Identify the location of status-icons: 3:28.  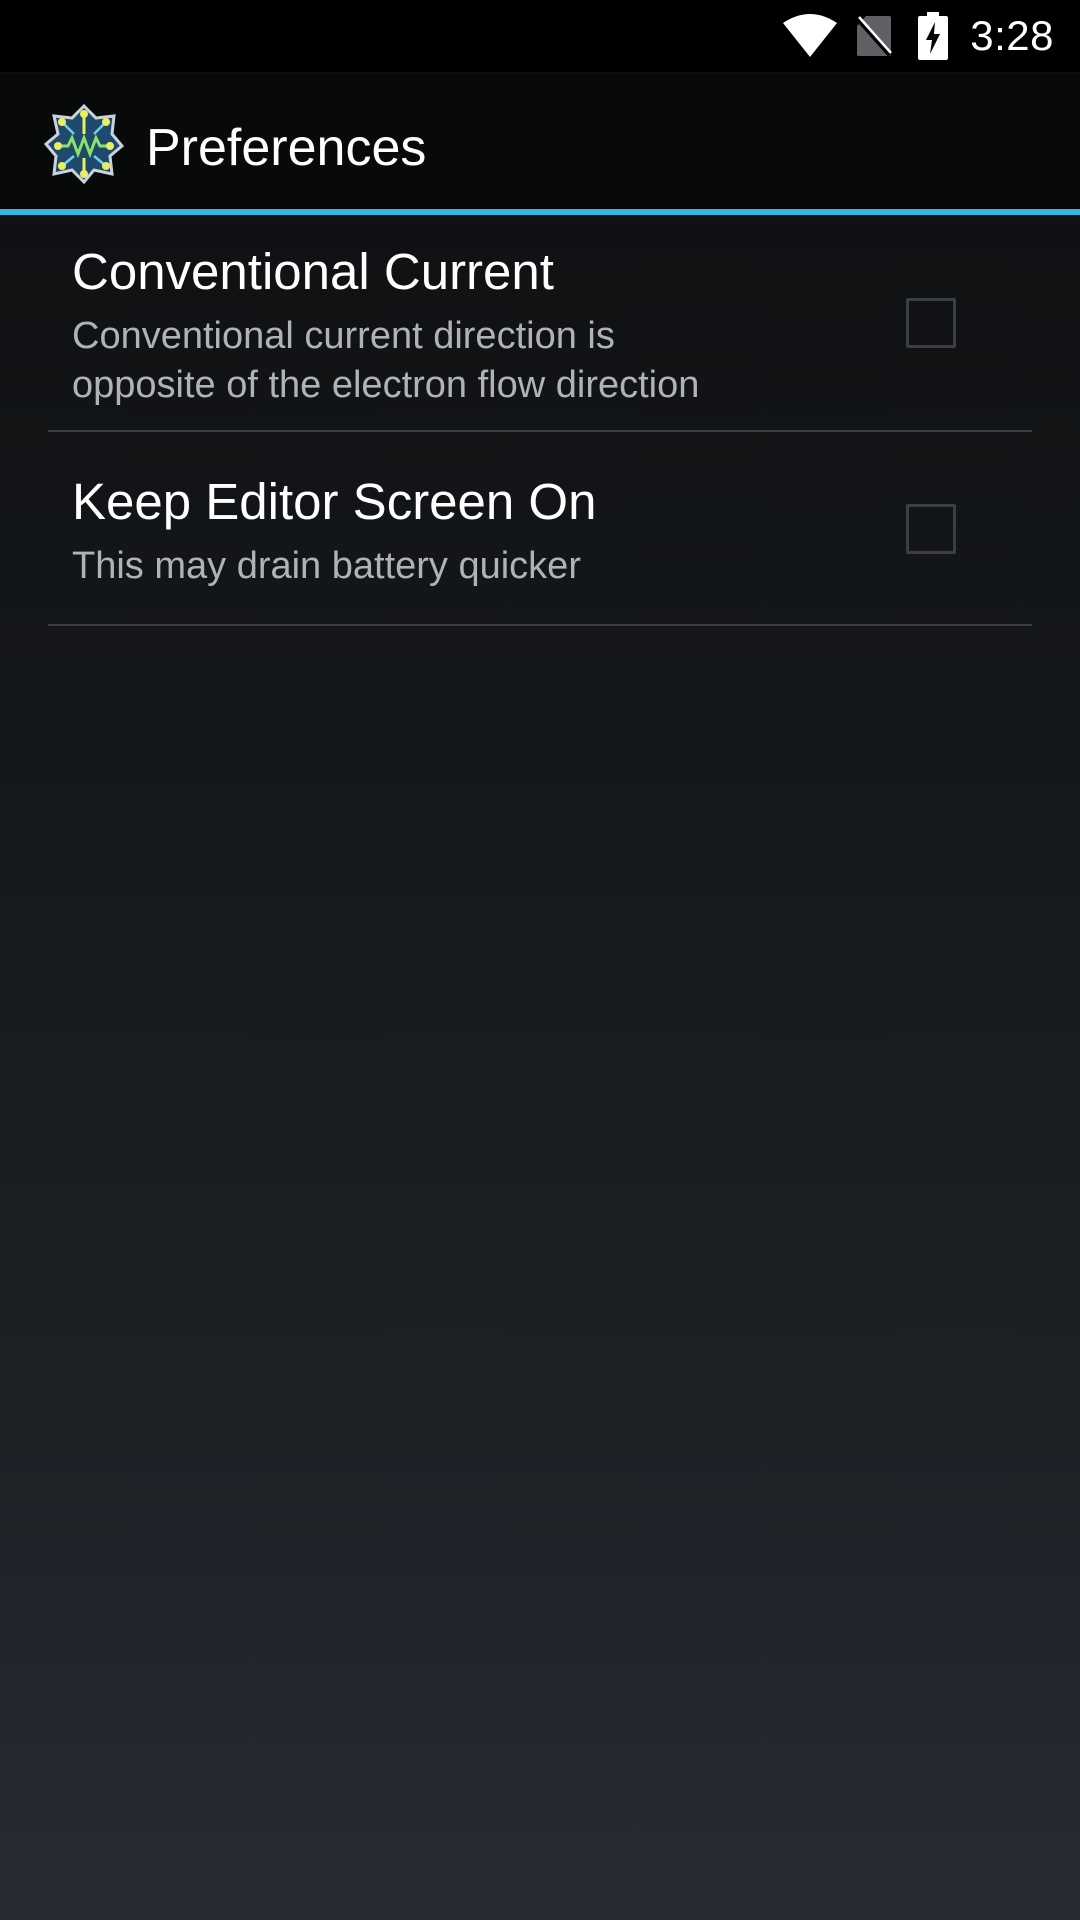
(918, 36).